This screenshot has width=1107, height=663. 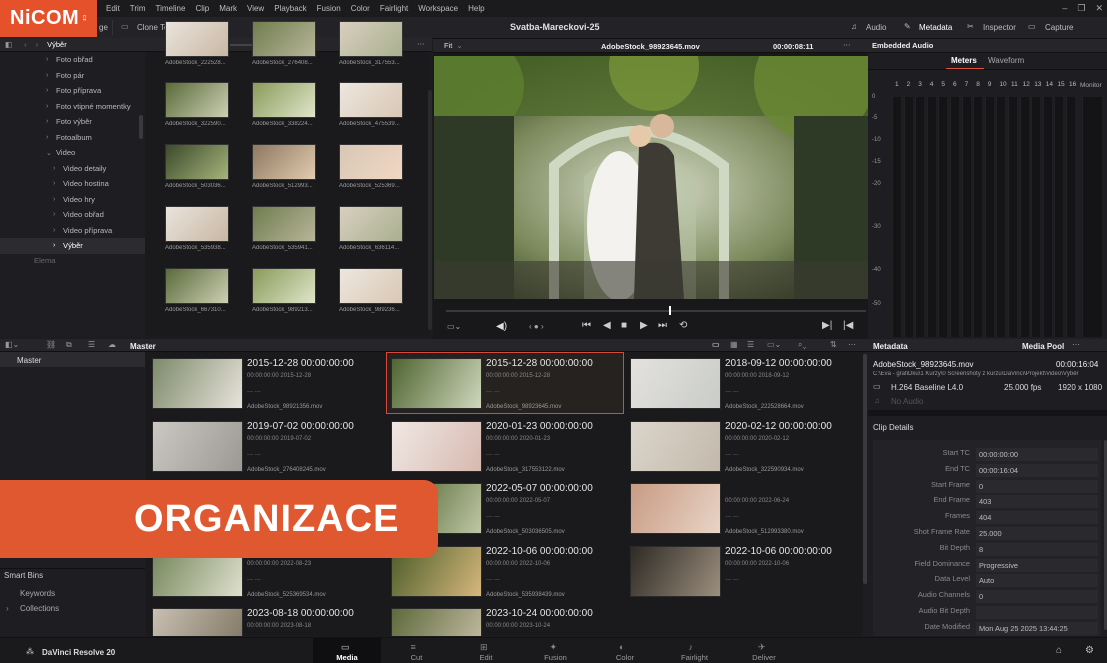 What do you see at coordinates (290, 8) in the screenshot?
I see `menu-item-playback: Playback` at bounding box center [290, 8].